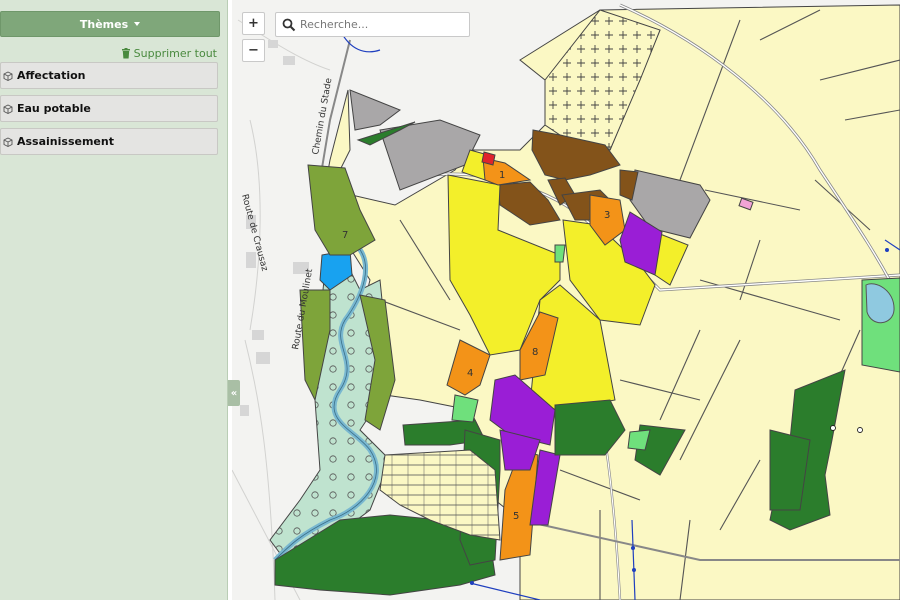  What do you see at coordinates (54, 108) in the screenshot?
I see `theme-item-label: Eau potable` at bounding box center [54, 108].